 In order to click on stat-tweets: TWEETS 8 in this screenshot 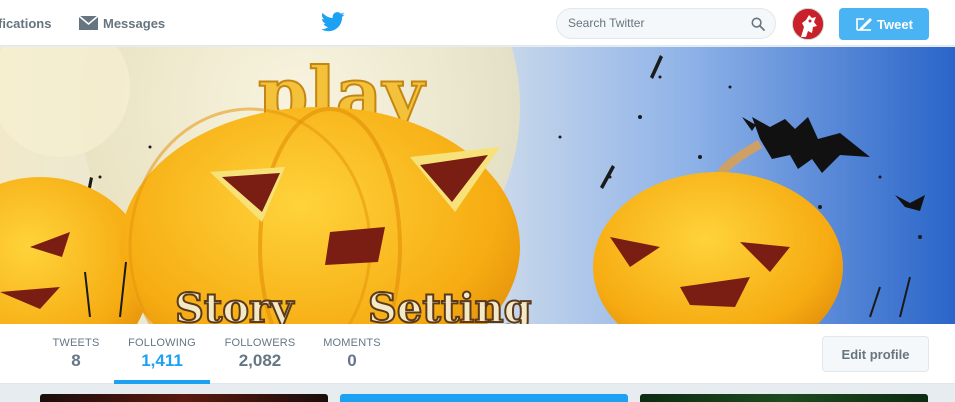, I will do `click(76, 354)`.